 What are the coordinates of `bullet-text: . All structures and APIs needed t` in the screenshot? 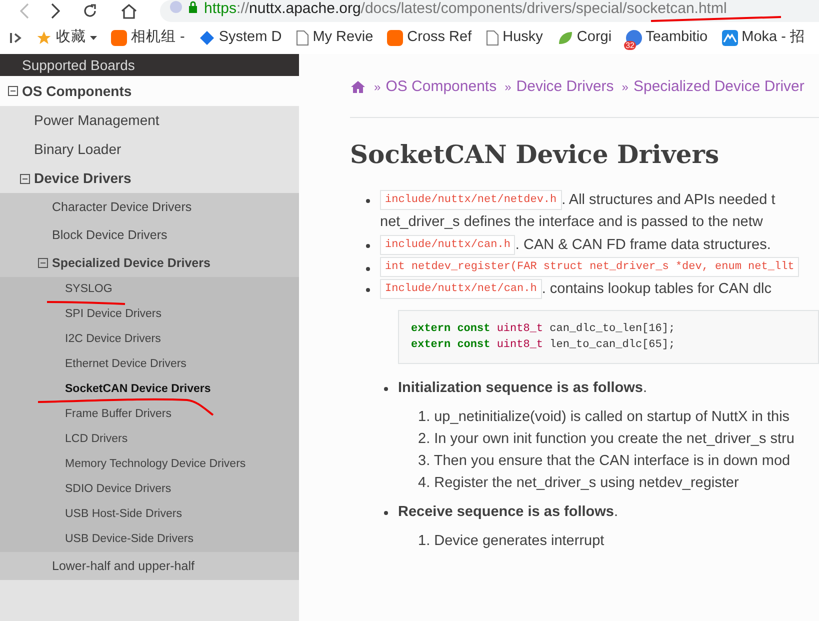 It's located at (669, 200).